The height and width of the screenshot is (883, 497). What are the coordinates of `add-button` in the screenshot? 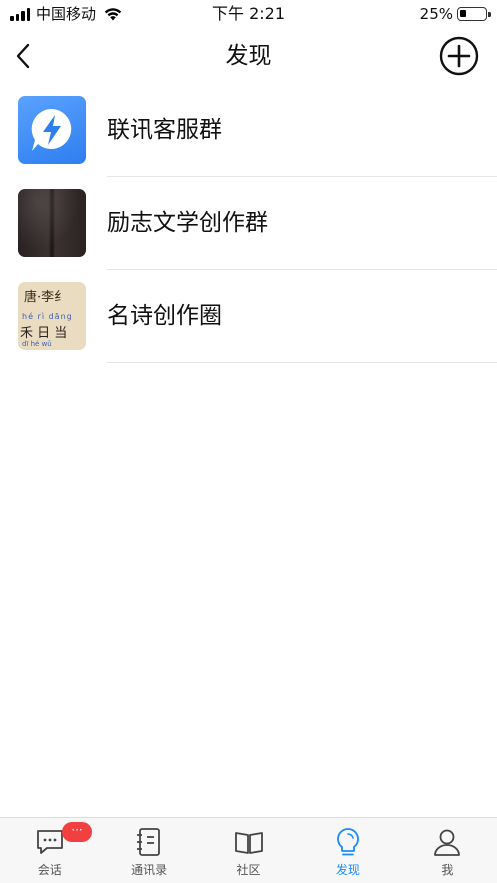 It's located at (459, 56).